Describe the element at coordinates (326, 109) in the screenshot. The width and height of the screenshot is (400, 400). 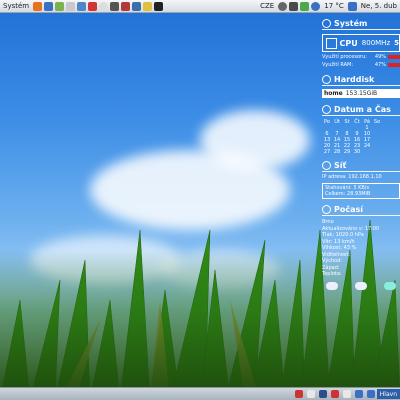
I see `clock-icon` at that location.